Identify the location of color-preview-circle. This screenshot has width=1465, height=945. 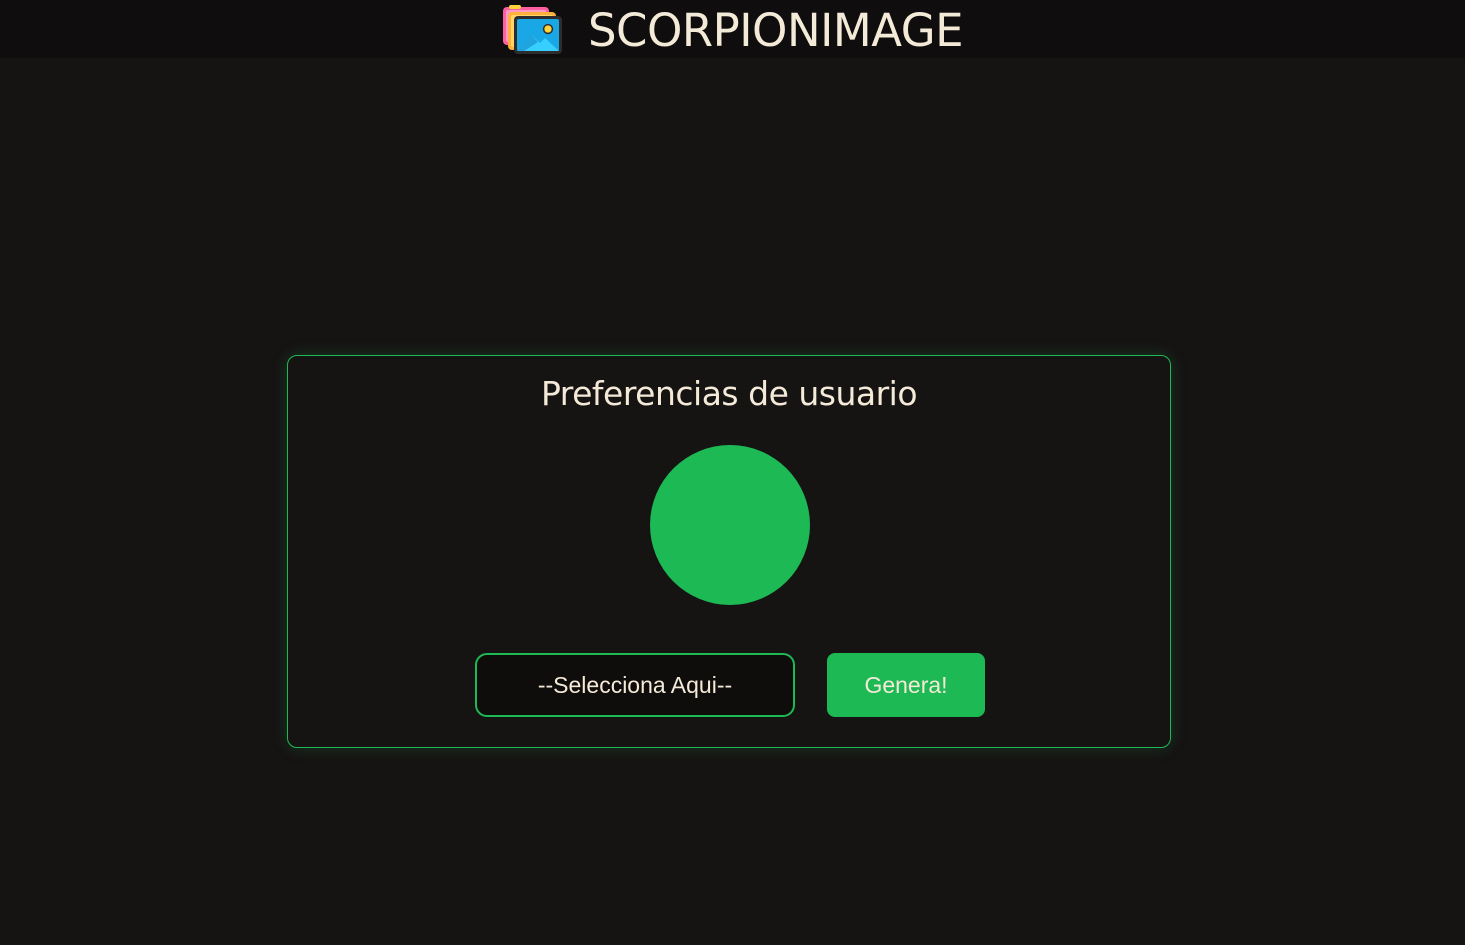
(730, 525).